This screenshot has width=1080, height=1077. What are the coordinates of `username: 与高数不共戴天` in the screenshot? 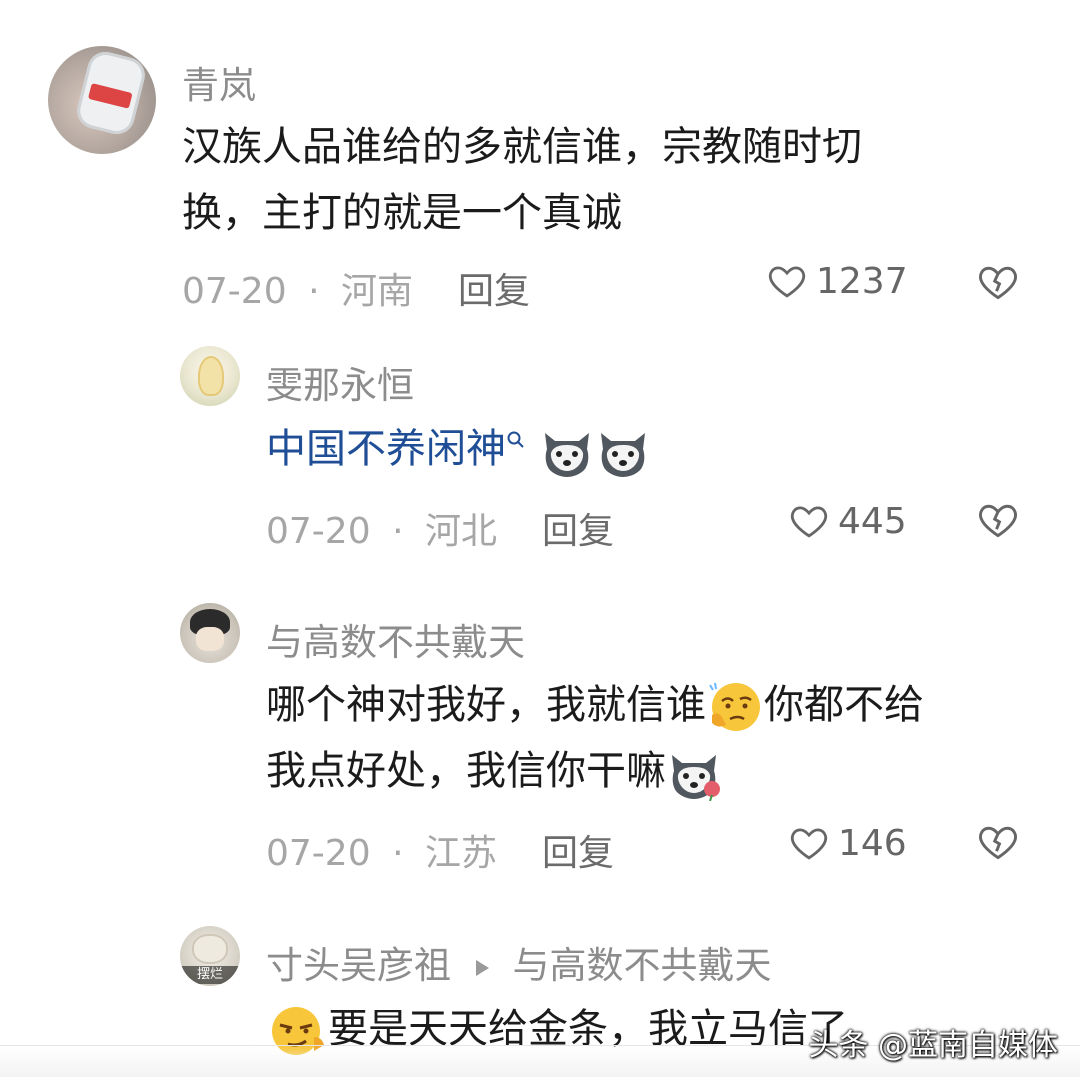 It's located at (395, 639).